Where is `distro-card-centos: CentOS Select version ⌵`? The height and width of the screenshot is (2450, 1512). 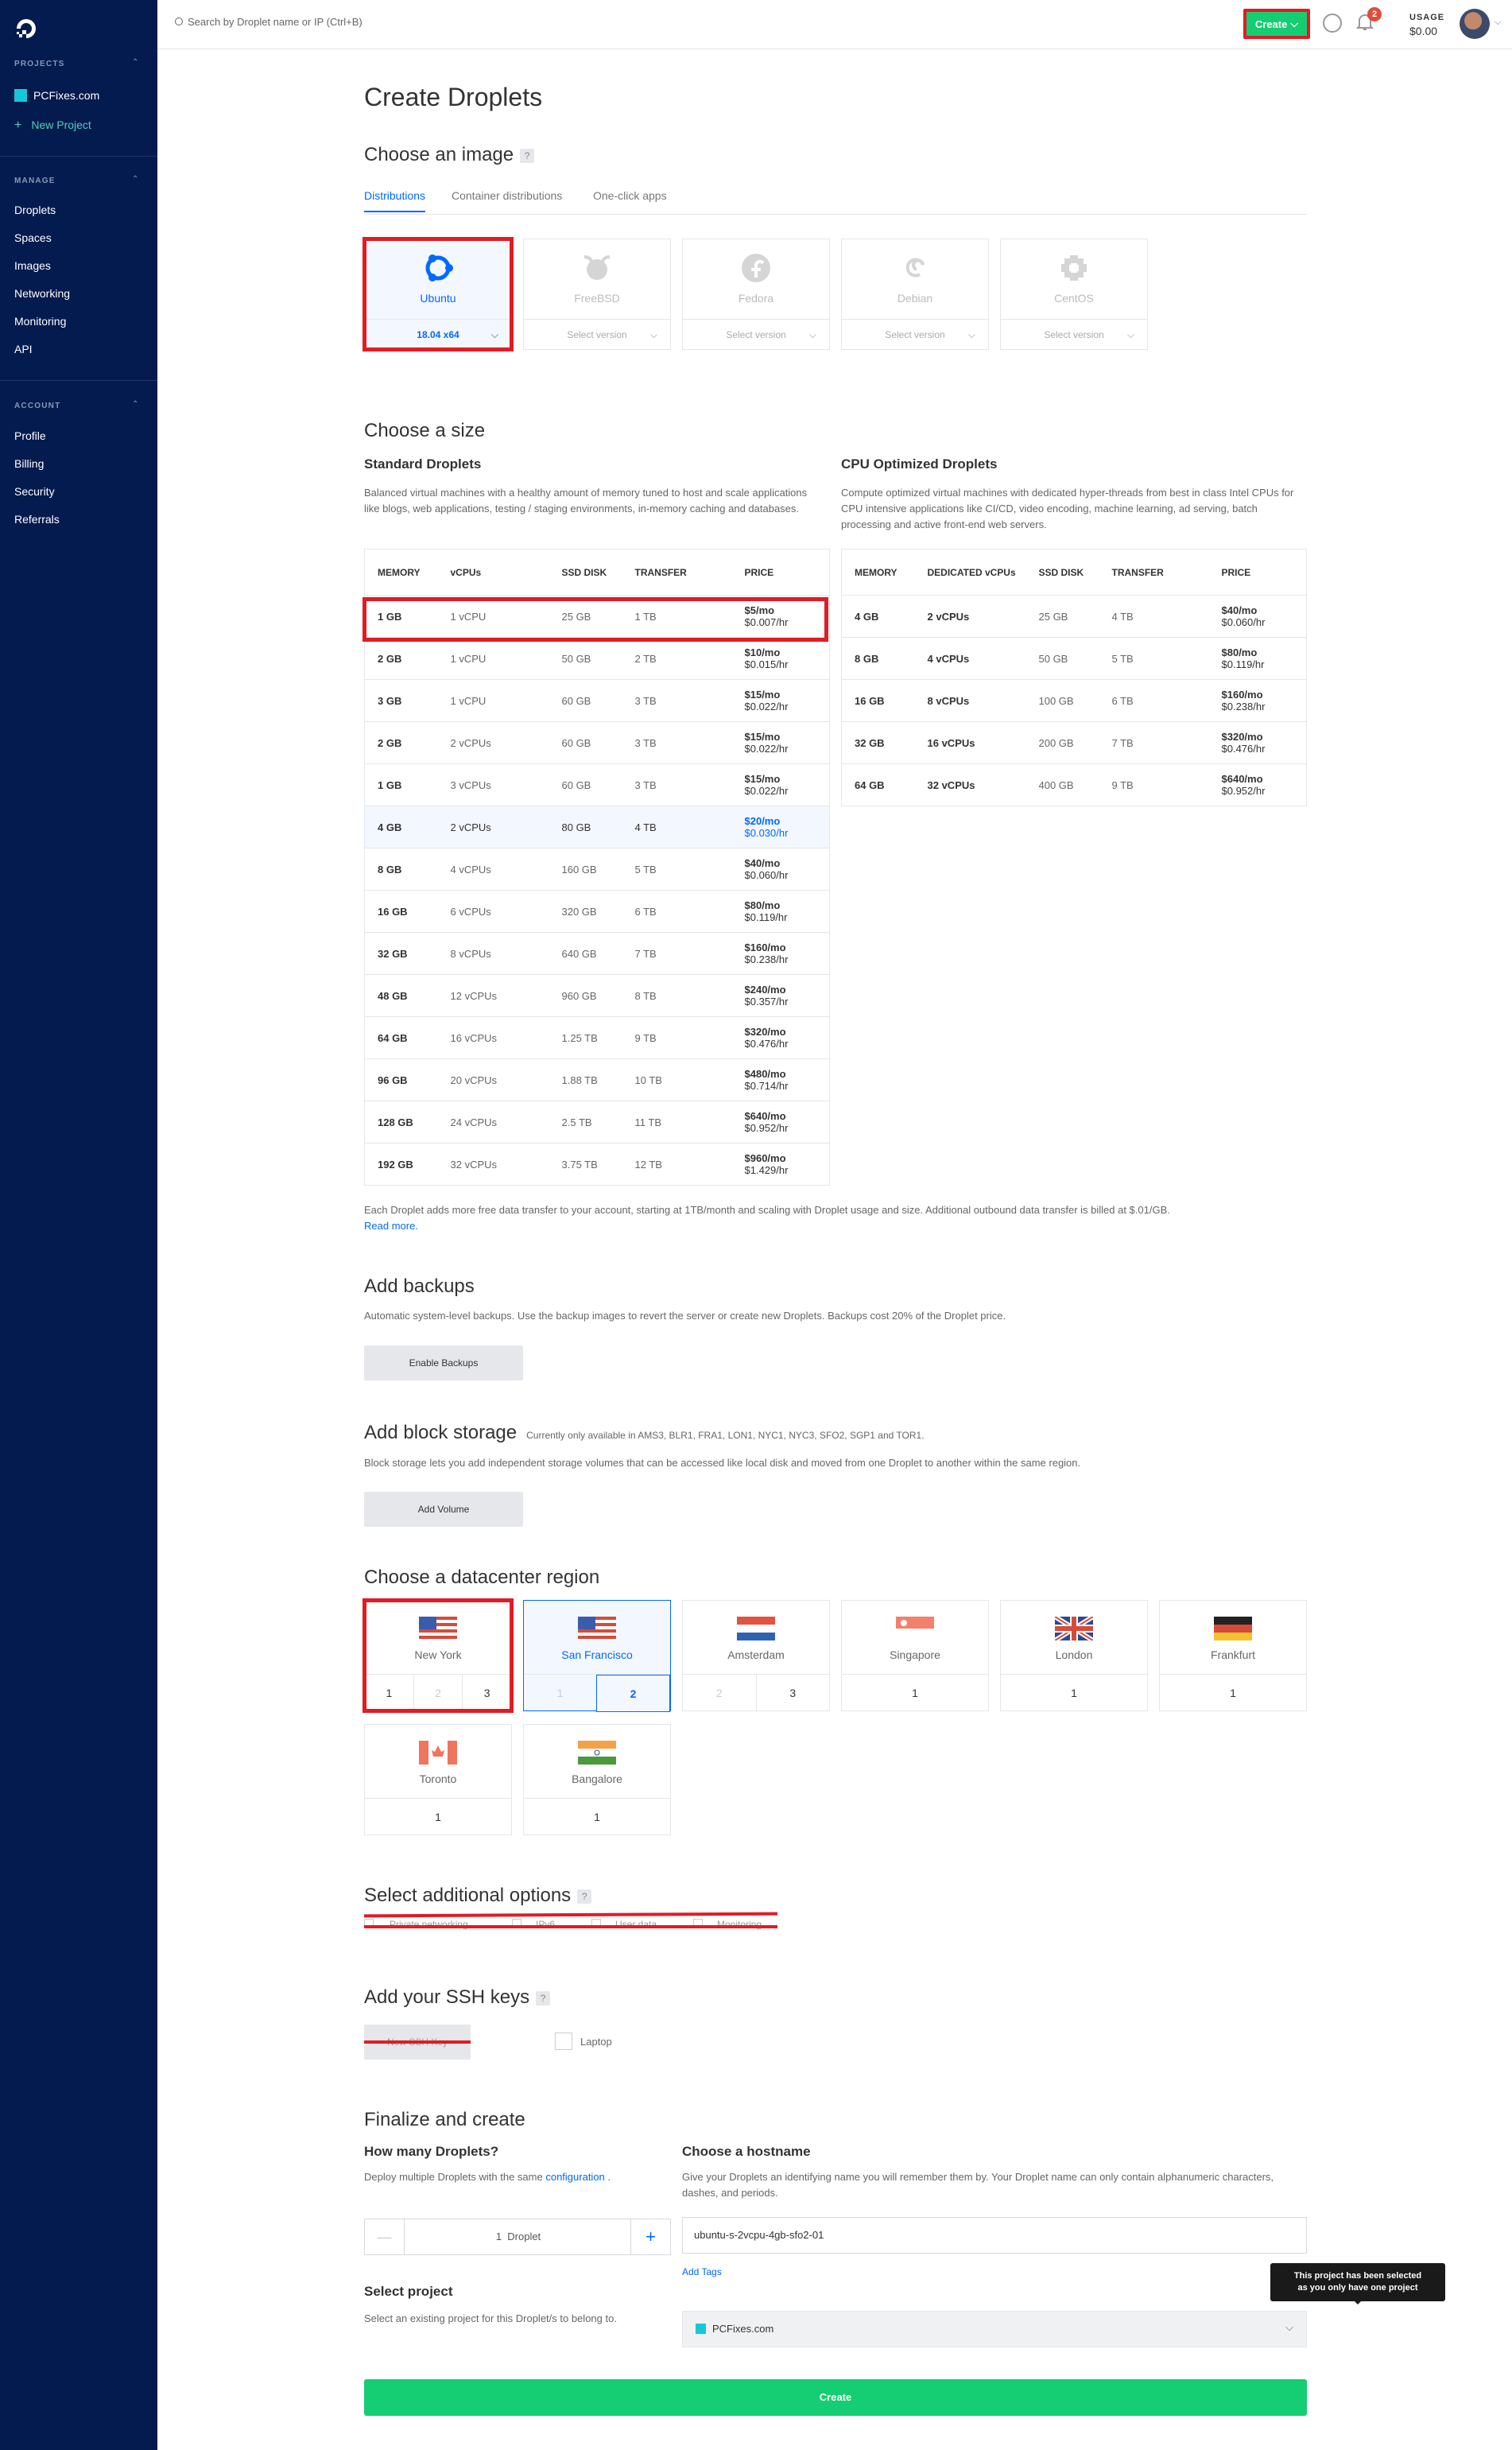
distro-card-centos: CentOS Select version ⌵ is located at coordinates (1074, 294).